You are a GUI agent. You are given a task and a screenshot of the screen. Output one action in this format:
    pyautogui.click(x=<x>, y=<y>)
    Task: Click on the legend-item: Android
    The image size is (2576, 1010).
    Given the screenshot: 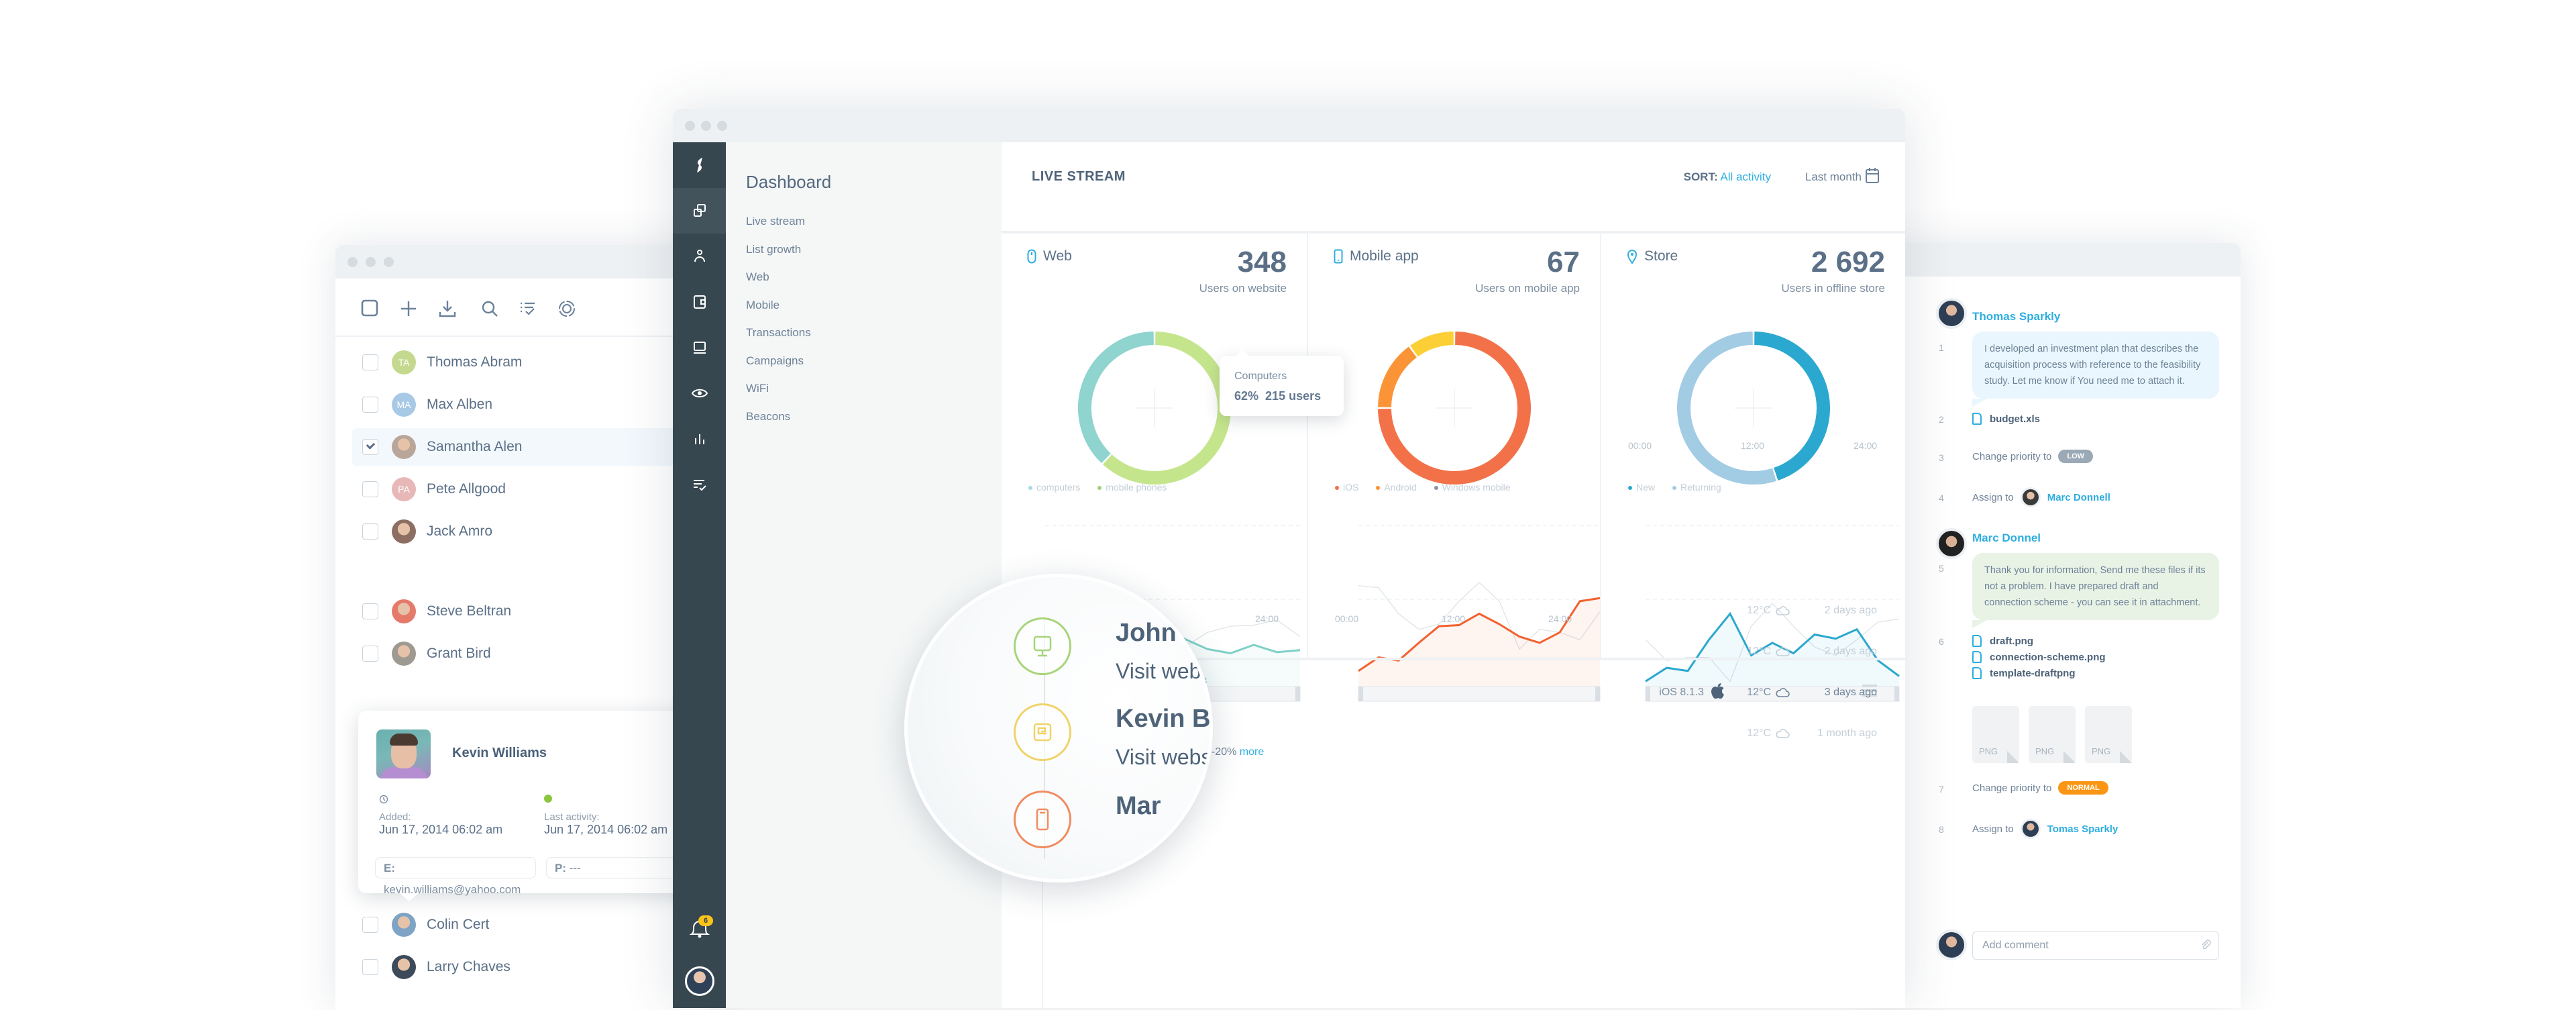 What is the action you would take?
    pyautogui.click(x=1396, y=487)
    